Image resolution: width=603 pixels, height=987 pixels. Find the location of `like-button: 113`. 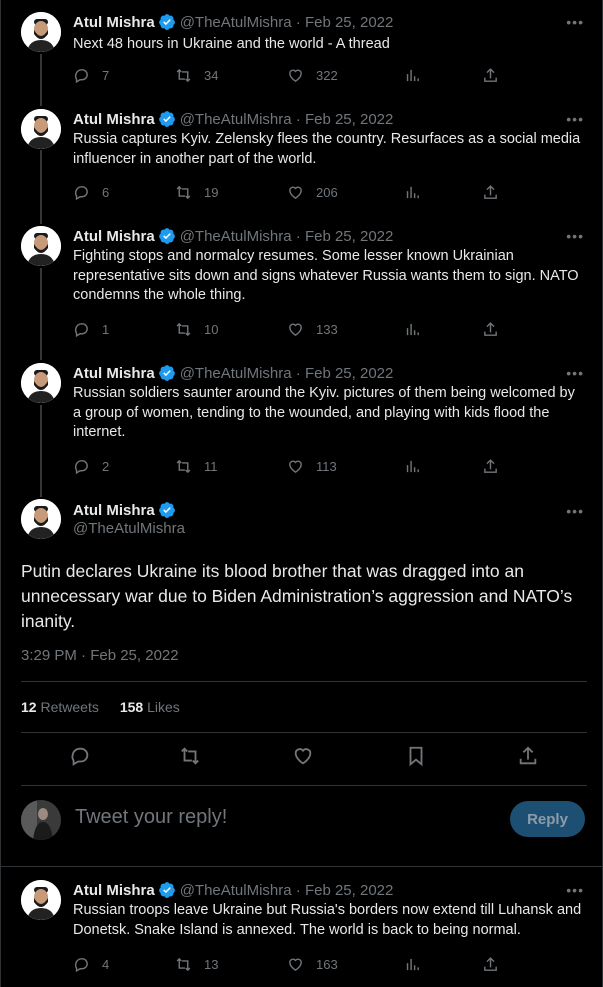

like-button: 113 is located at coordinates (345, 466).